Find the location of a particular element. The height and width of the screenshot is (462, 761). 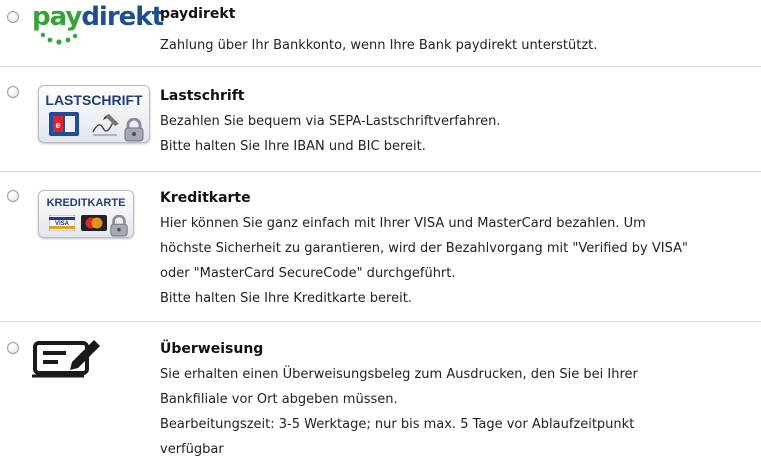

signature-pen-icon is located at coordinates (105, 125).